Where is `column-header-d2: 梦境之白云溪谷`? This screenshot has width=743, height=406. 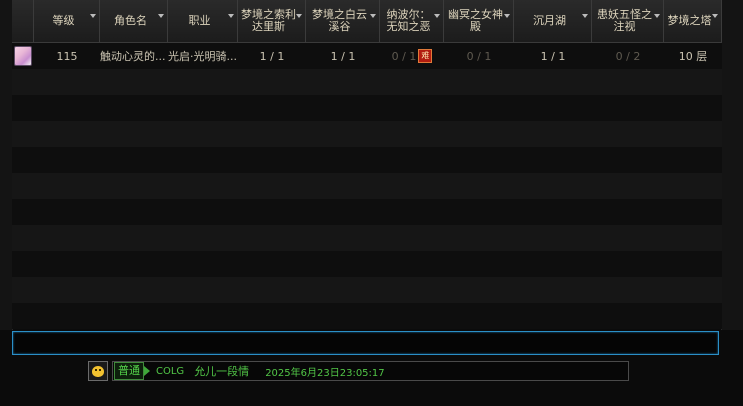
column-header-d2: 梦境之白云溪谷 is located at coordinates (343, 21).